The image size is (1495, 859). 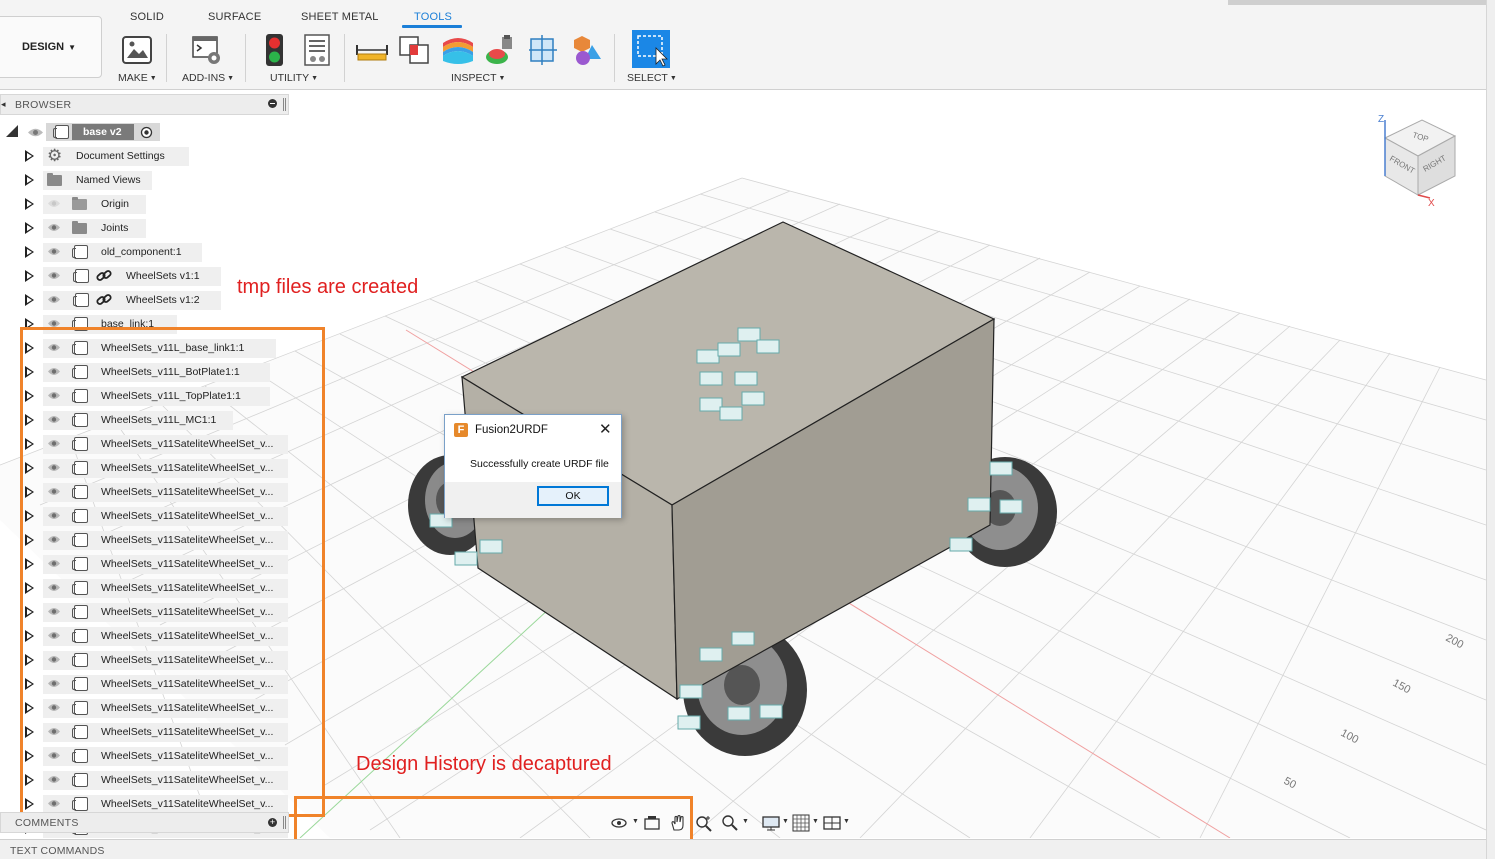 I want to click on browser-item-label: Document Settings, so click(x=120, y=156).